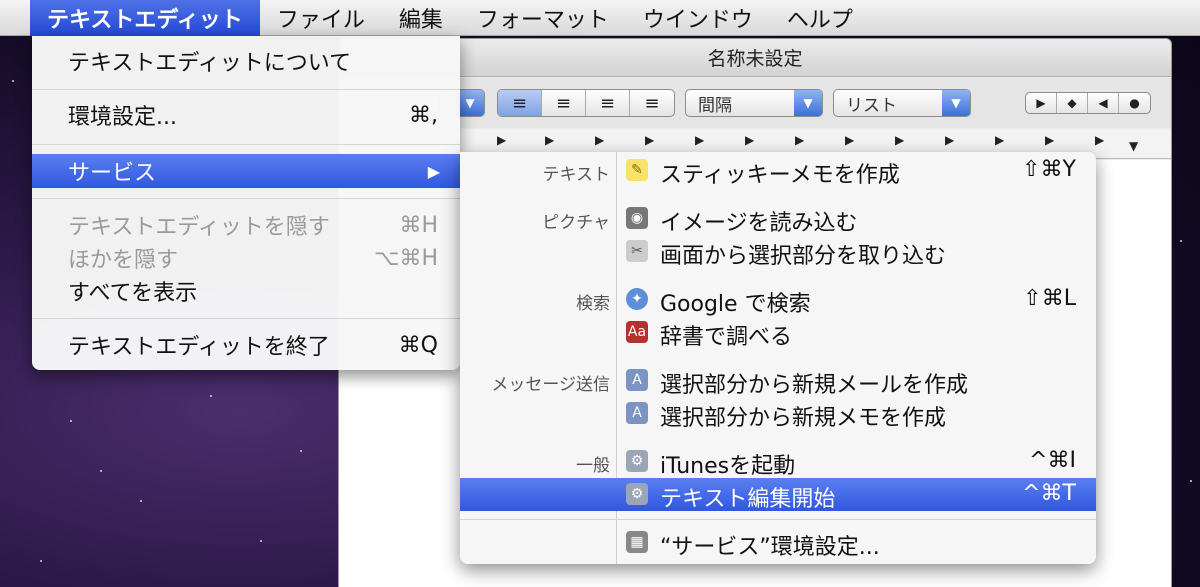 This screenshot has width=1200, height=587. What do you see at coordinates (145, 18) in the screenshot?
I see `menu-textedit: テキストエディット` at bounding box center [145, 18].